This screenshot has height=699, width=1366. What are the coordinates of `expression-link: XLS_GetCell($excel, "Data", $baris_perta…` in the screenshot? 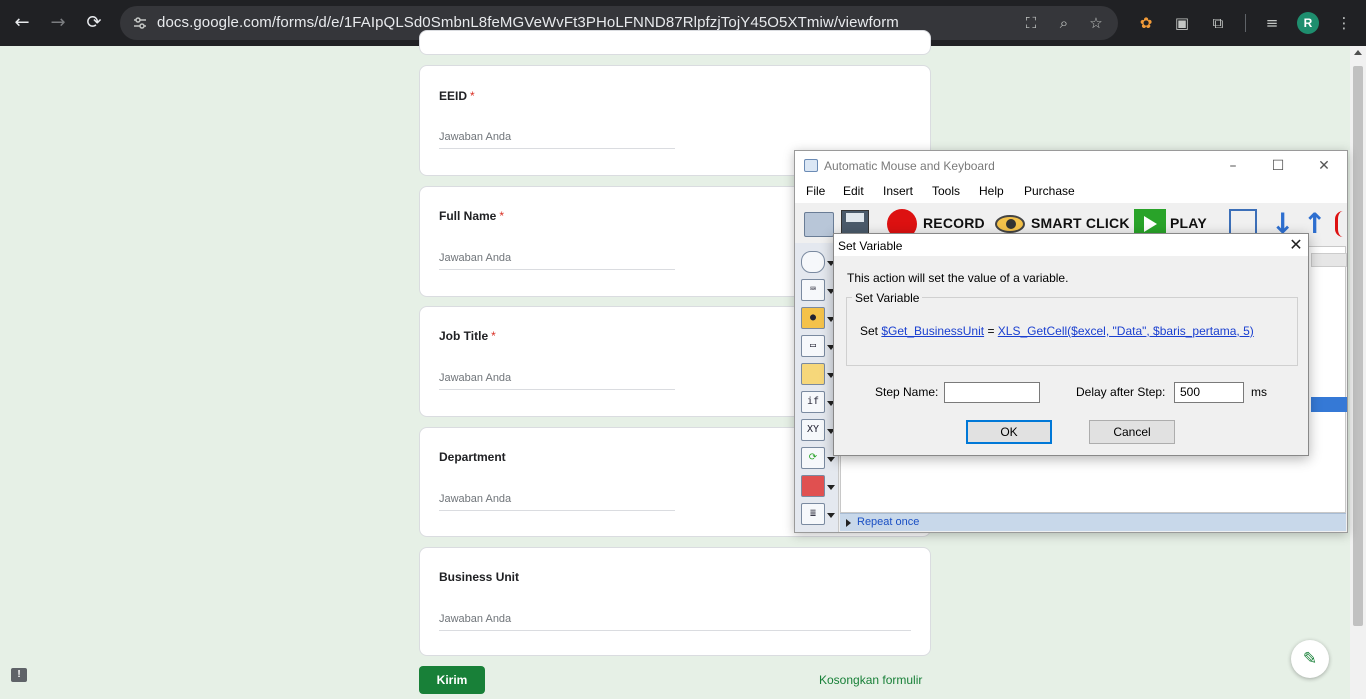 It's located at (1126, 331).